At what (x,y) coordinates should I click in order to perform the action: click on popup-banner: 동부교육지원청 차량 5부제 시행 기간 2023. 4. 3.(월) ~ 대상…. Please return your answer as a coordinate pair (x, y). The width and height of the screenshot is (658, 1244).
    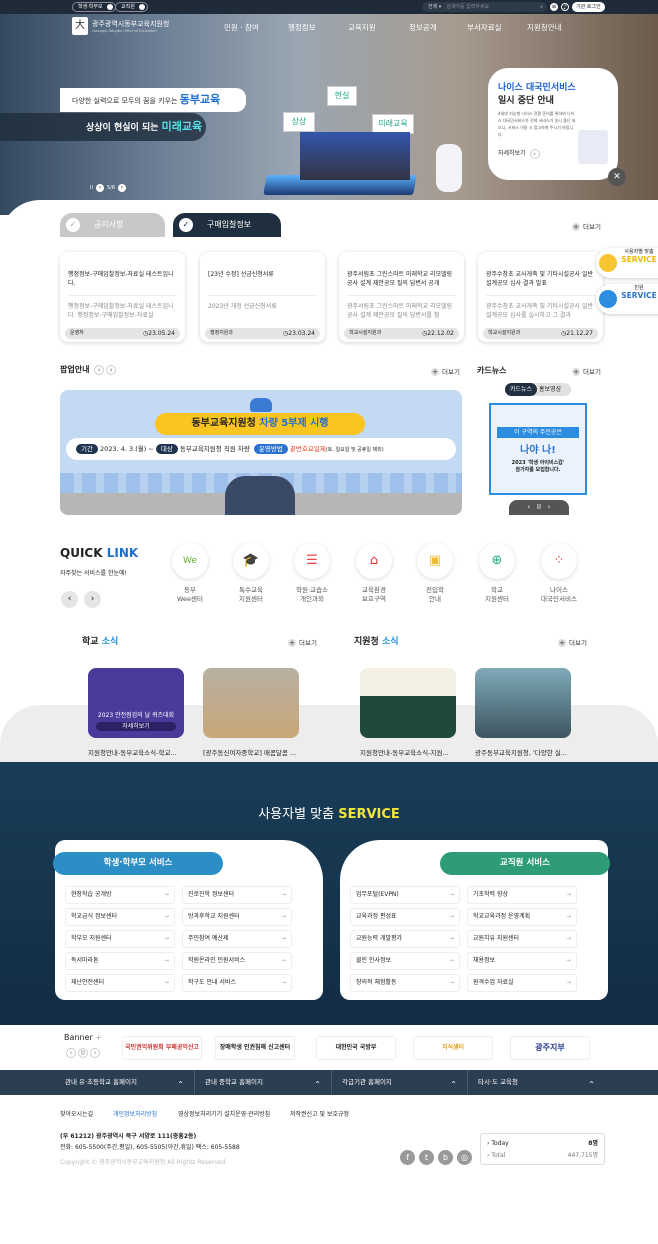
    Looking at the image, I should click on (261, 452).